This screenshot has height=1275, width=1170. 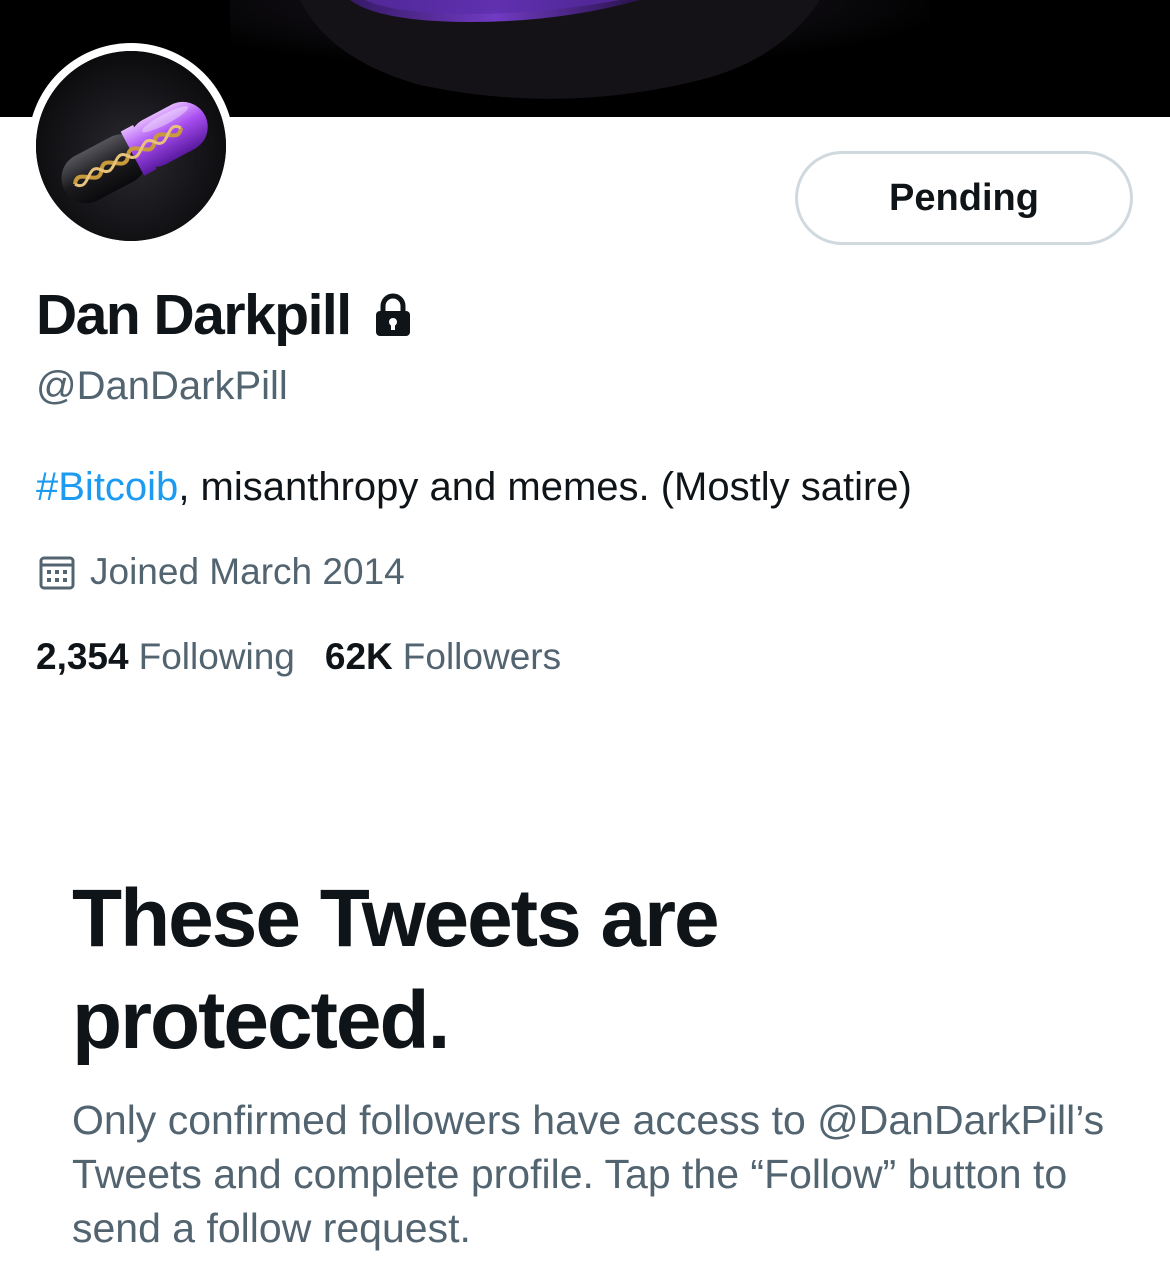 I want to click on display-name: Dan Darkpill, so click(x=194, y=315).